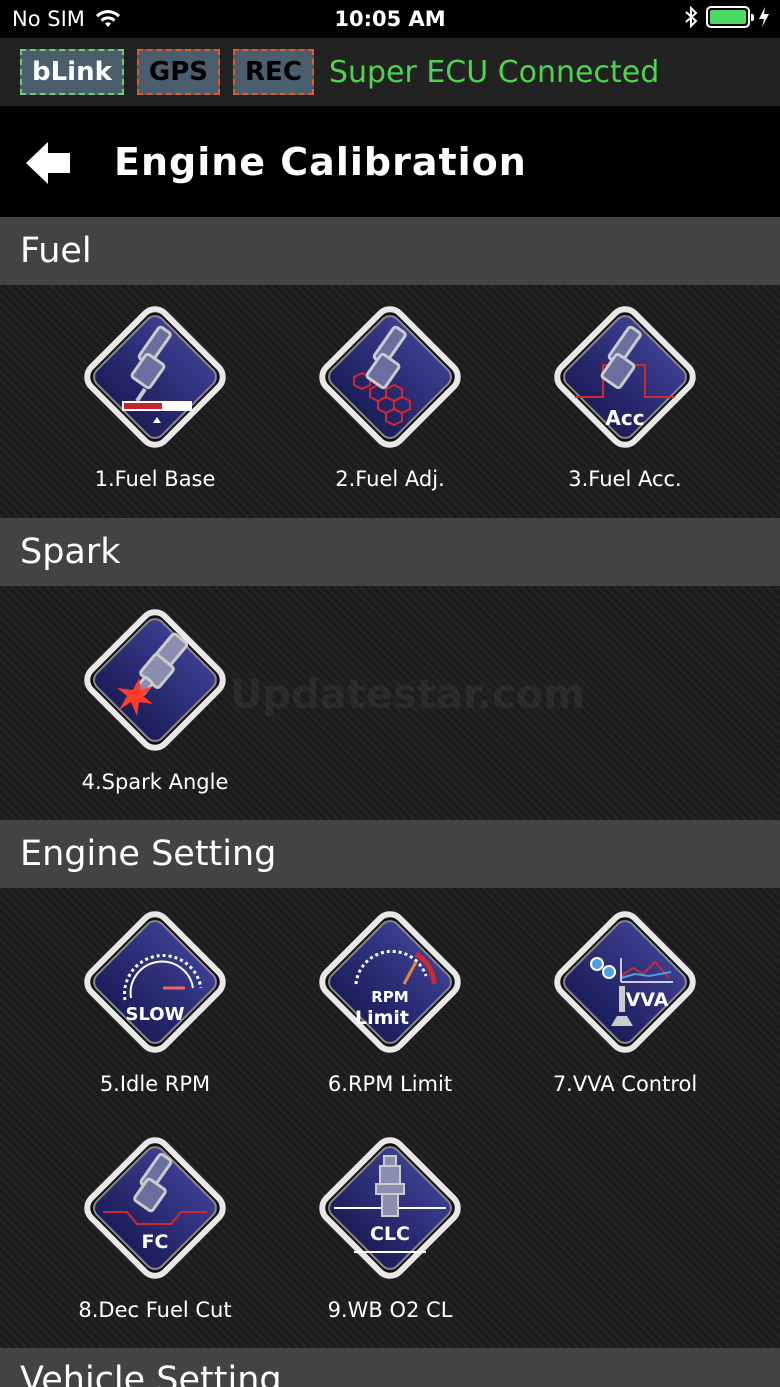  I want to click on fuel-adj-tile: 2.Fuel Adj., so click(390, 402).